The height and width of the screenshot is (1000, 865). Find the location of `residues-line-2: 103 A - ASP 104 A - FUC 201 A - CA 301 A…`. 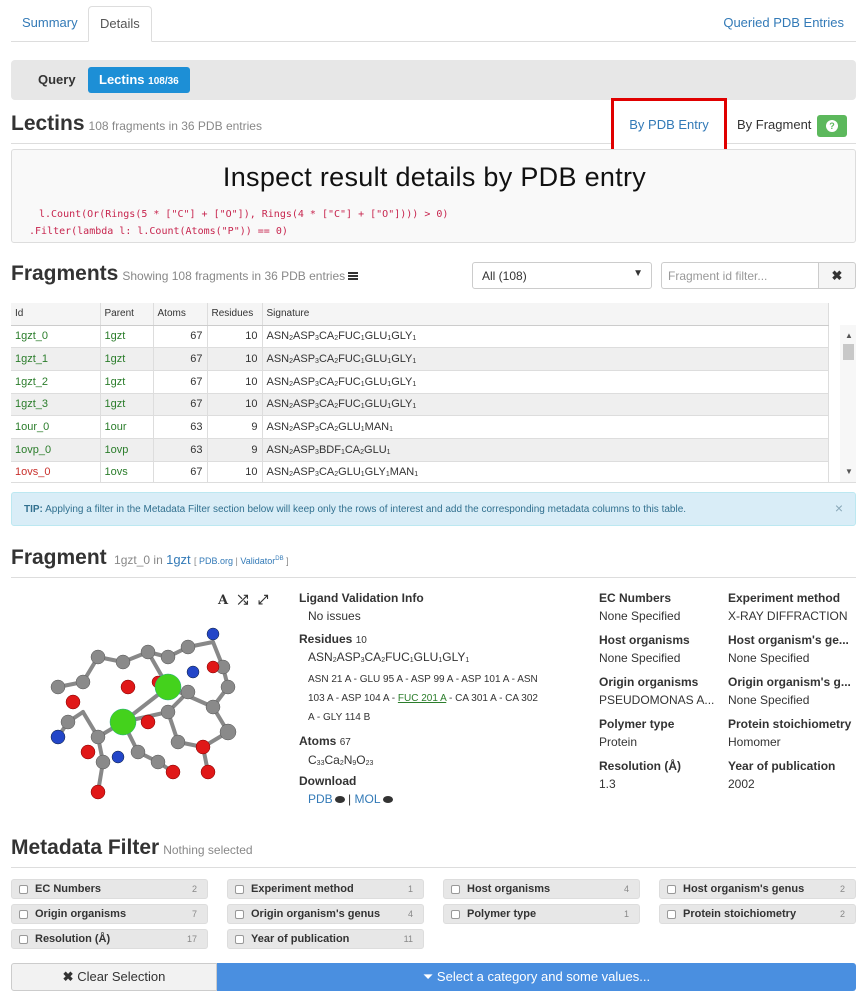

residues-line-2: 103 A - ASP 104 A - FUC 201 A - CA 301 A… is located at coordinates (446, 698).